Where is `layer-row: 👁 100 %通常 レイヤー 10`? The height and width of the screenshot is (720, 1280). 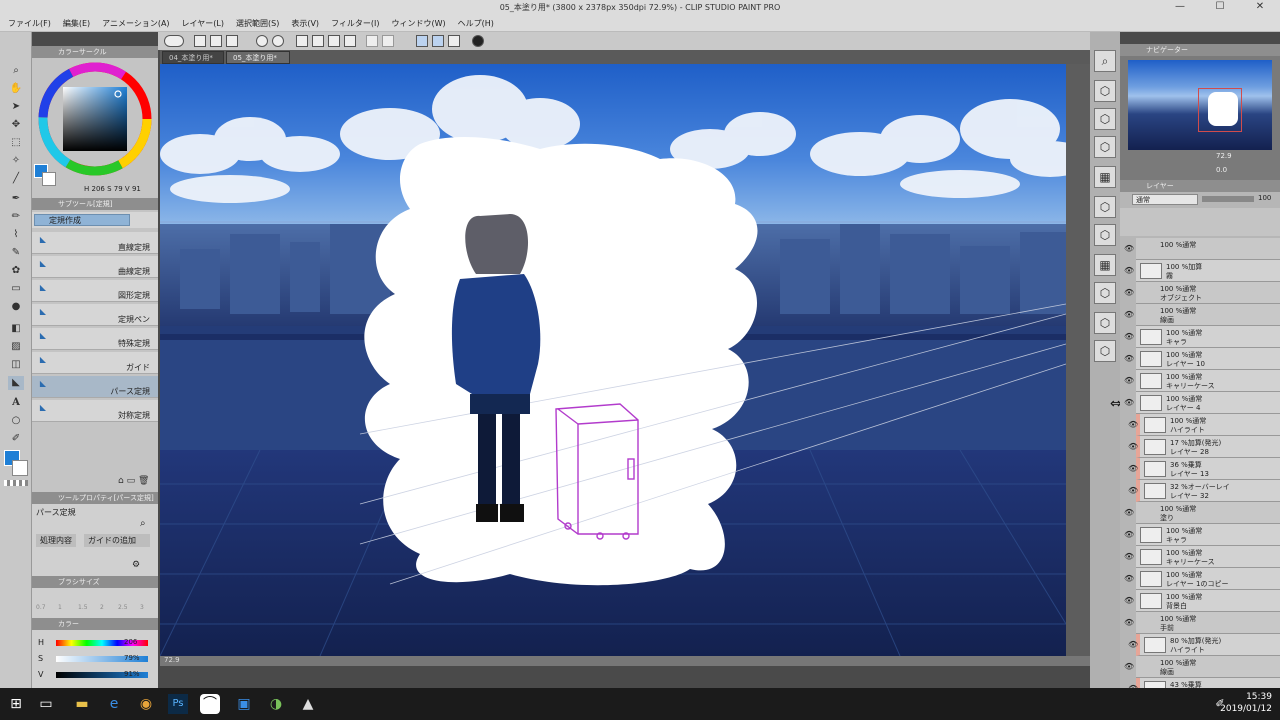 layer-row: 👁 100 %通常 レイヤー 10 is located at coordinates (1202, 359).